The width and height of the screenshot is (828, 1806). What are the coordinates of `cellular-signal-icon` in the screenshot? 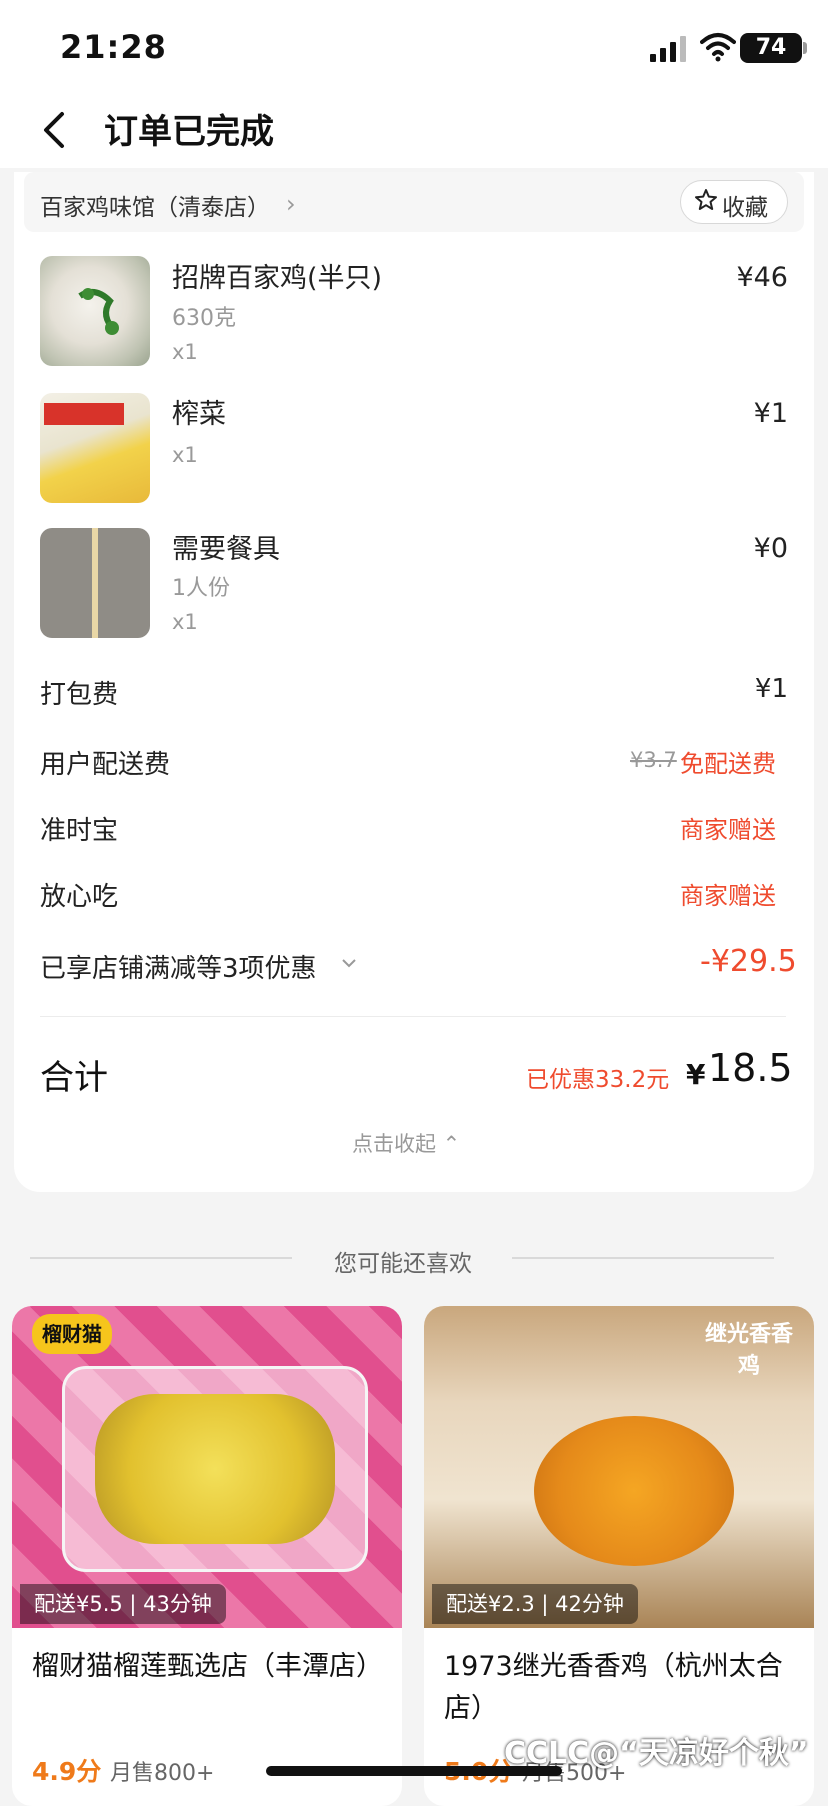 It's located at (668, 49).